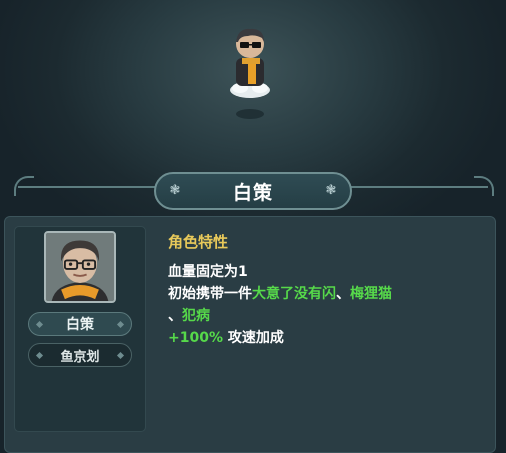 This screenshot has height=453, width=506. Describe the element at coordinates (208, 272) in the screenshot. I see `trait-hp: 血量固定为1` at that location.